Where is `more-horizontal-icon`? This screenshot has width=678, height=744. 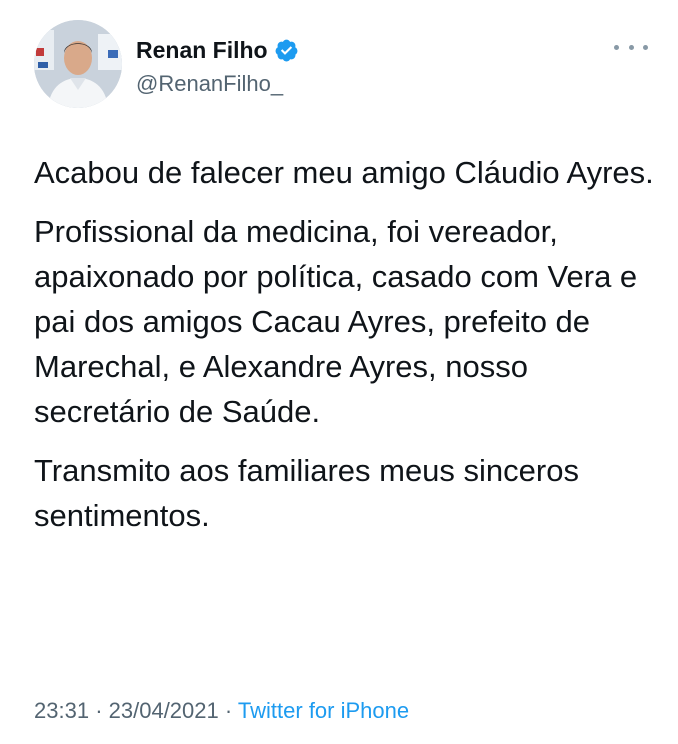 more-horizontal-icon is located at coordinates (631, 47).